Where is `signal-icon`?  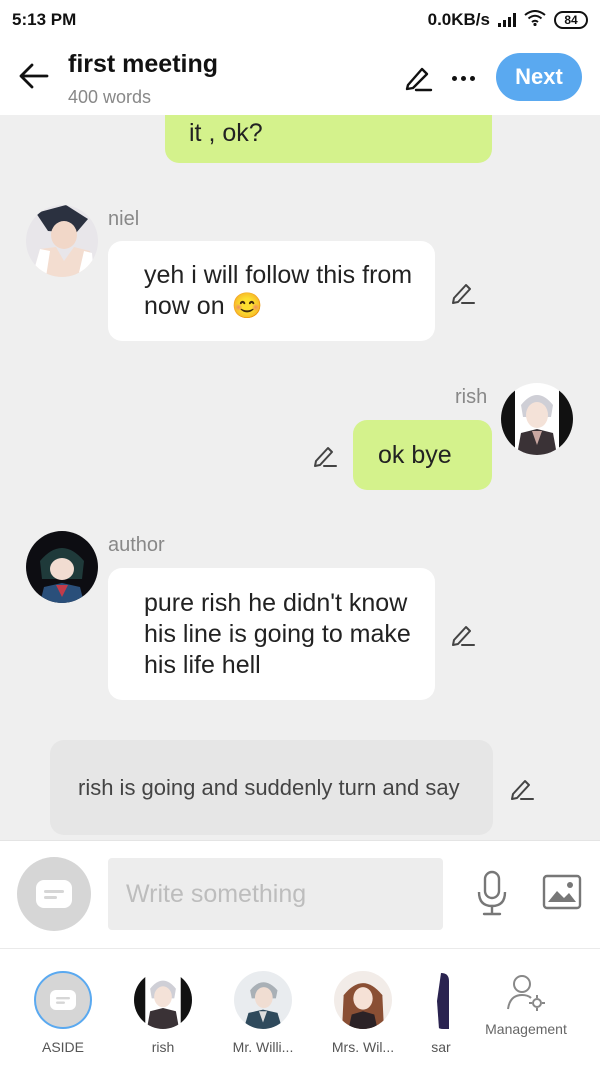 signal-icon is located at coordinates (507, 20).